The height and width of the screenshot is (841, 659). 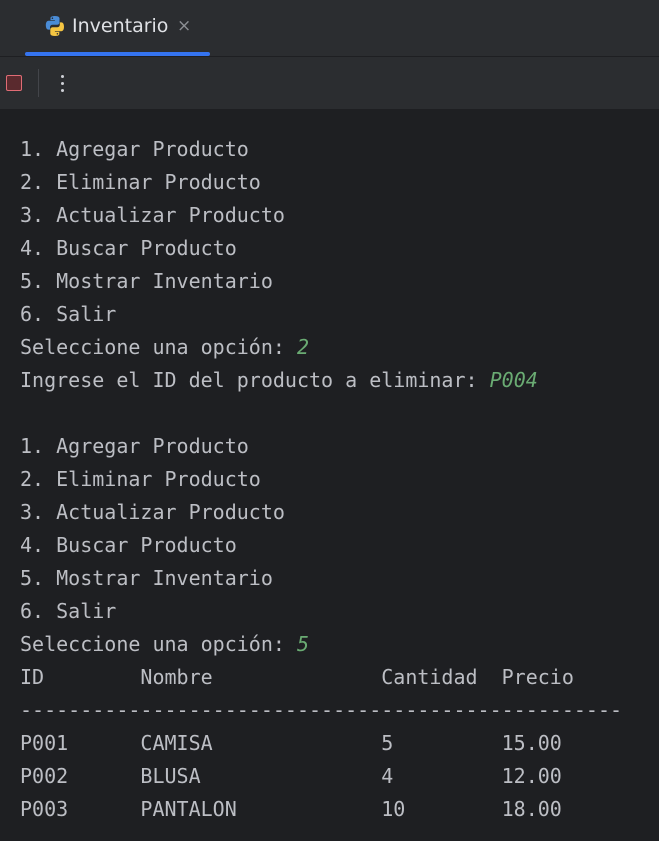 I want to click on tab-inventario: Inventario ×, so click(x=117, y=28).